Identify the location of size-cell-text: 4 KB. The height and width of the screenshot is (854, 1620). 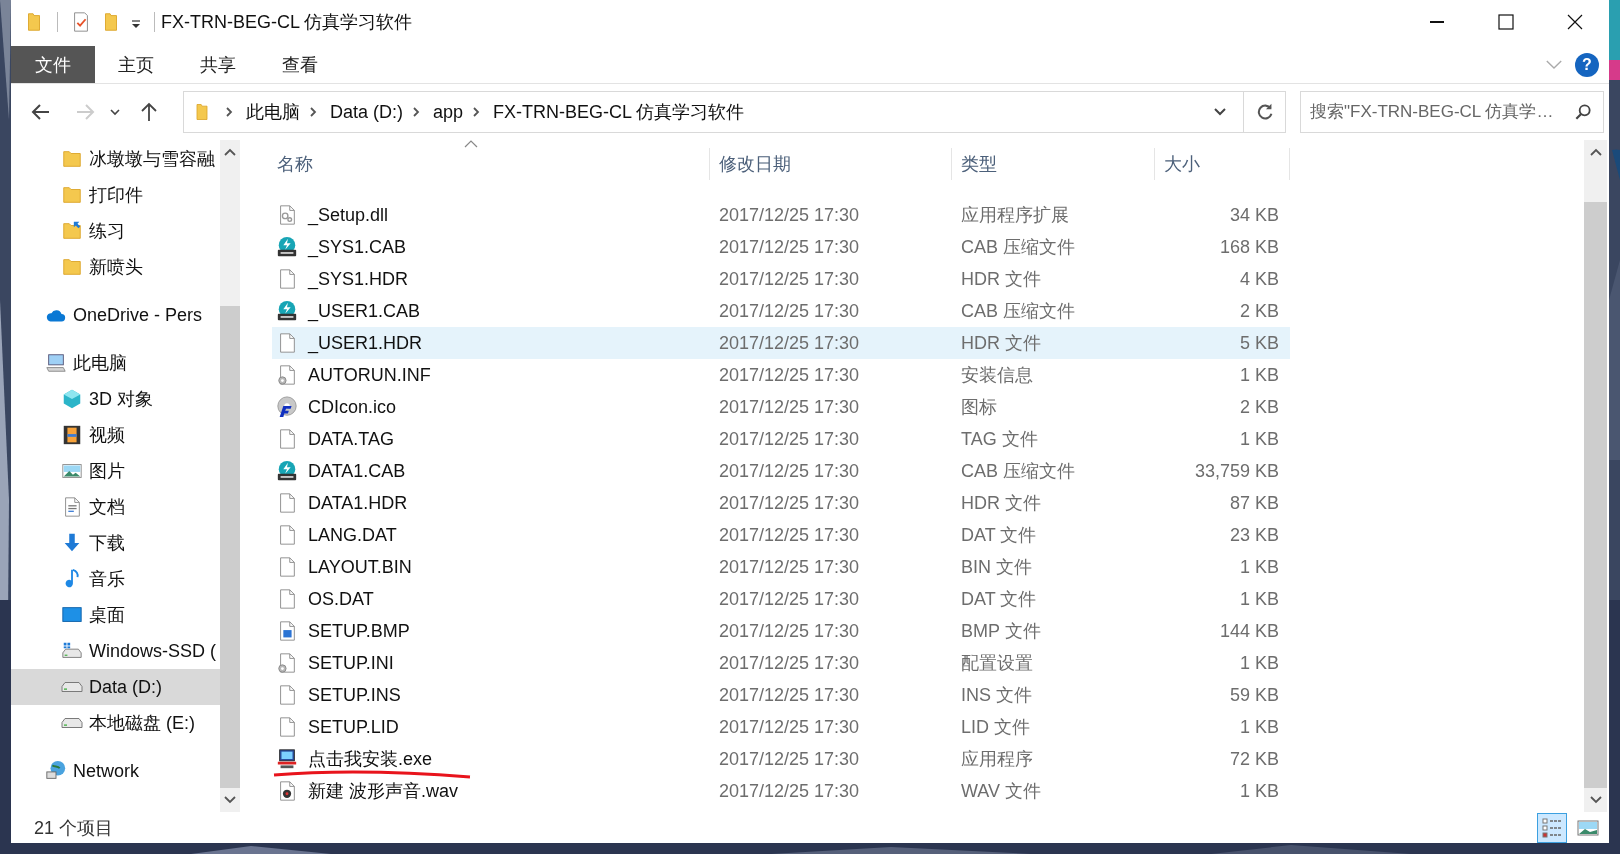
(1259, 279).